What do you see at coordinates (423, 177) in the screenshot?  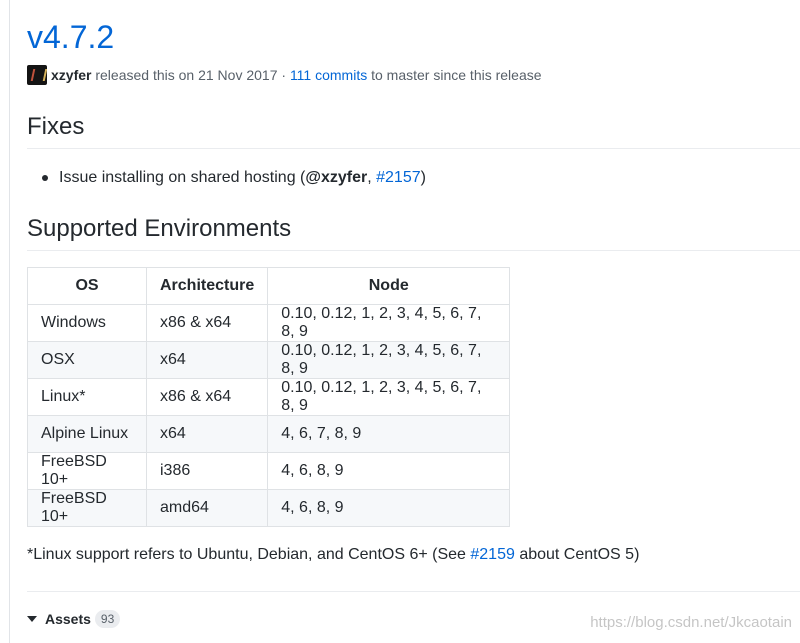 I see `closing-paren: )` at bounding box center [423, 177].